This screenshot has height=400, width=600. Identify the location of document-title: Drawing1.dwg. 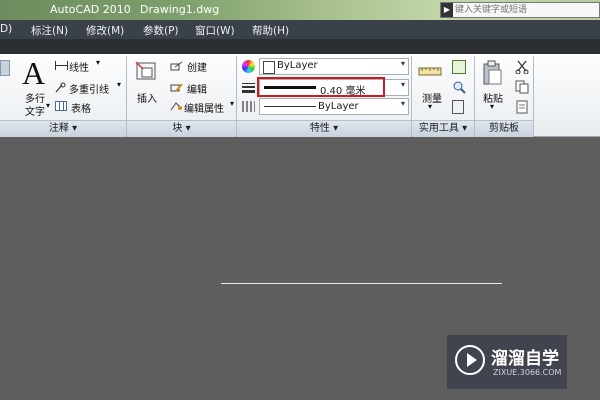
(180, 9).